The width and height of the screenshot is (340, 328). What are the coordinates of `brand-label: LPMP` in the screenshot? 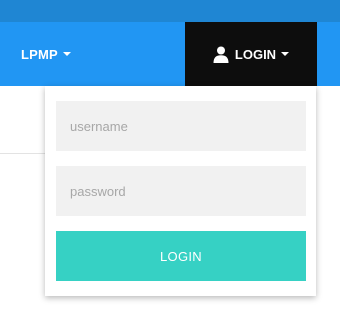 It's located at (39, 54).